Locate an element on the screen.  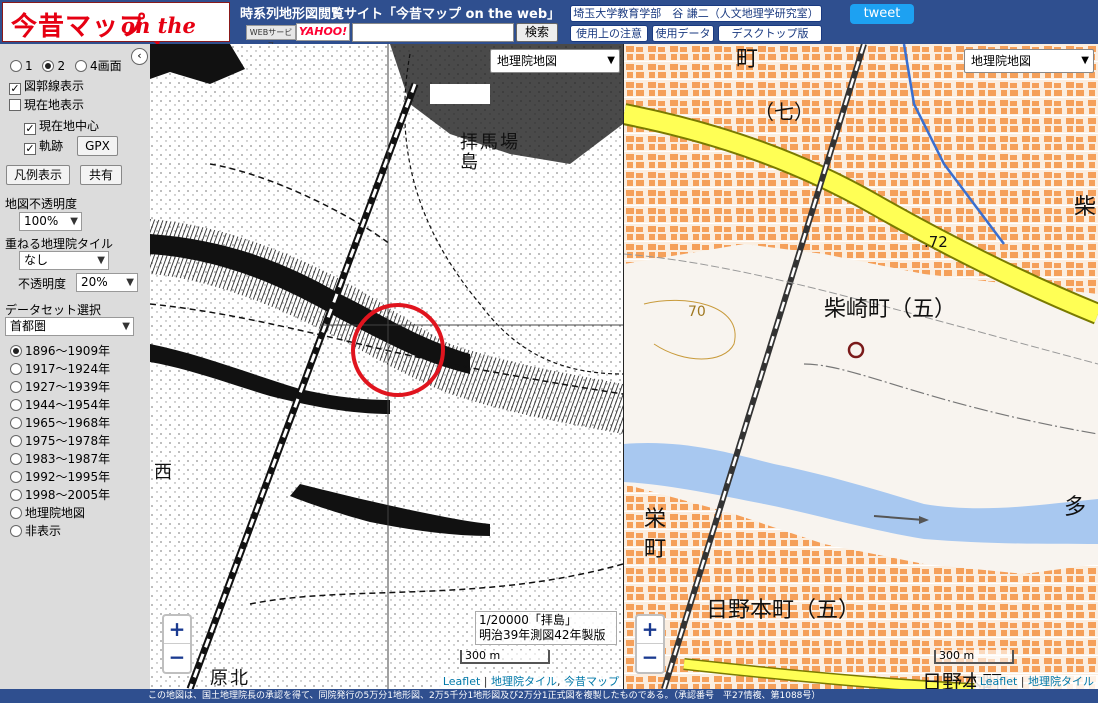
show-grid-checkbox: ✓ 図郭線表示 is located at coordinates (46, 86).